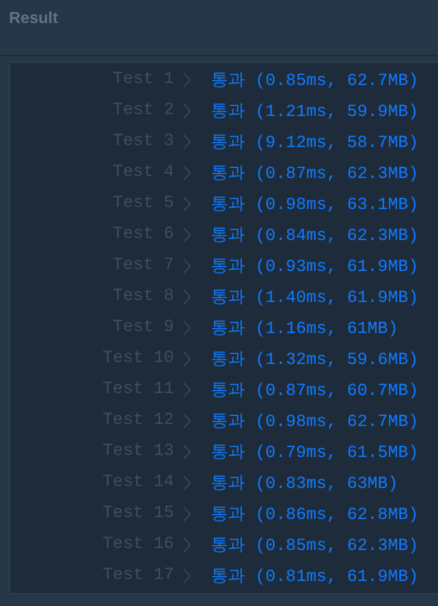  Describe the element at coordinates (314, 267) in the screenshot. I see `test-result: 통과 (0.93ms, 61.9MB)` at that location.